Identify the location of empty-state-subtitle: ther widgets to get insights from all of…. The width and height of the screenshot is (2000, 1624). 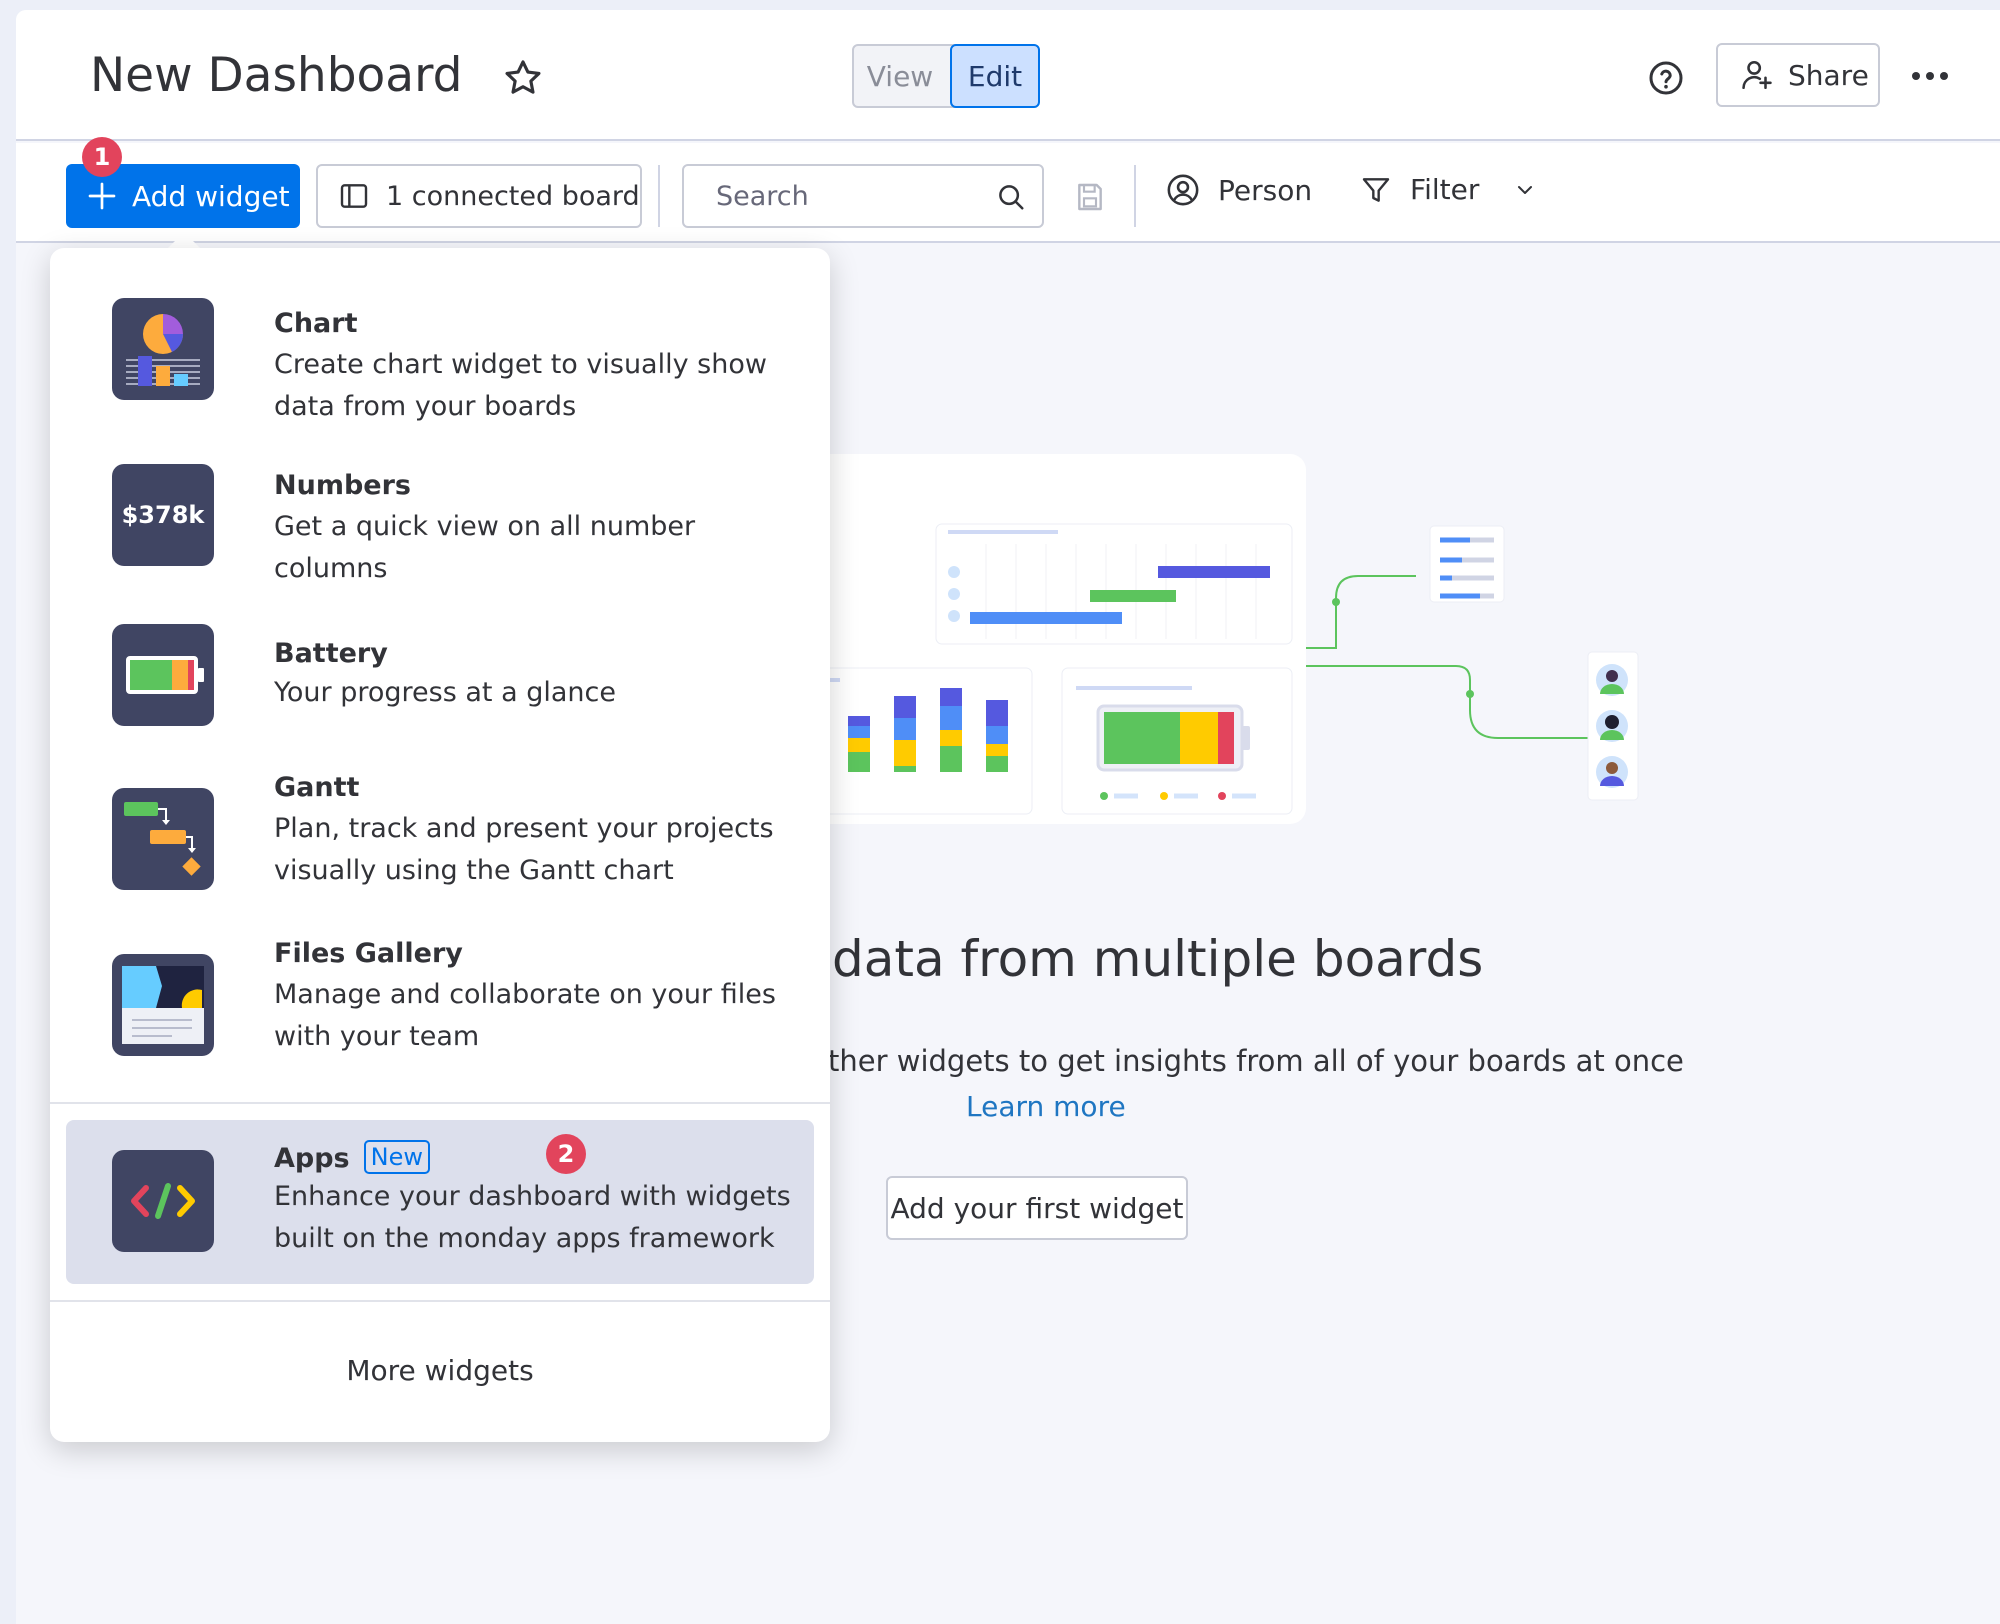
(1256, 1061).